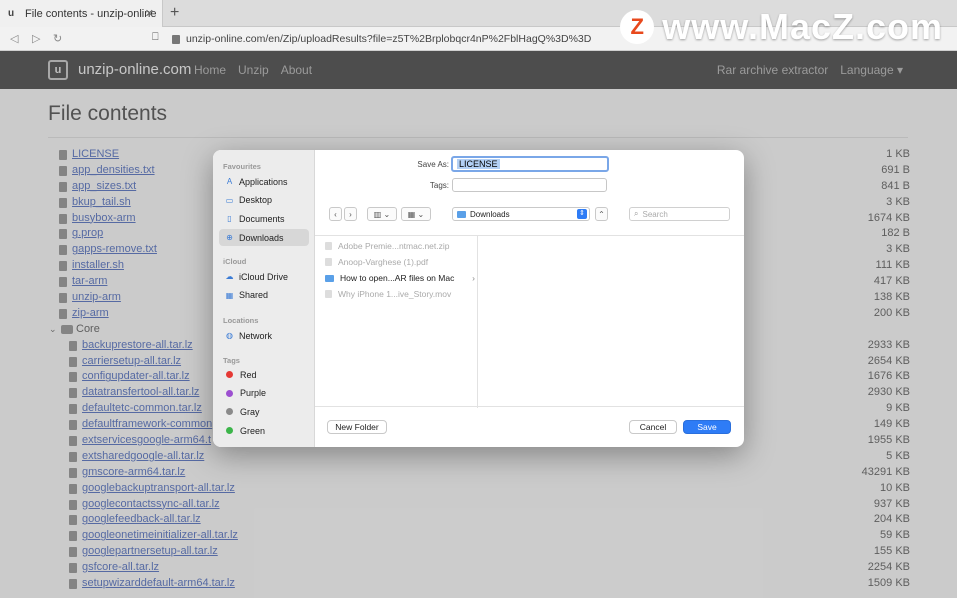  I want to click on browser-tab: u File contents - unzip-online ✕, so click(81, 13).